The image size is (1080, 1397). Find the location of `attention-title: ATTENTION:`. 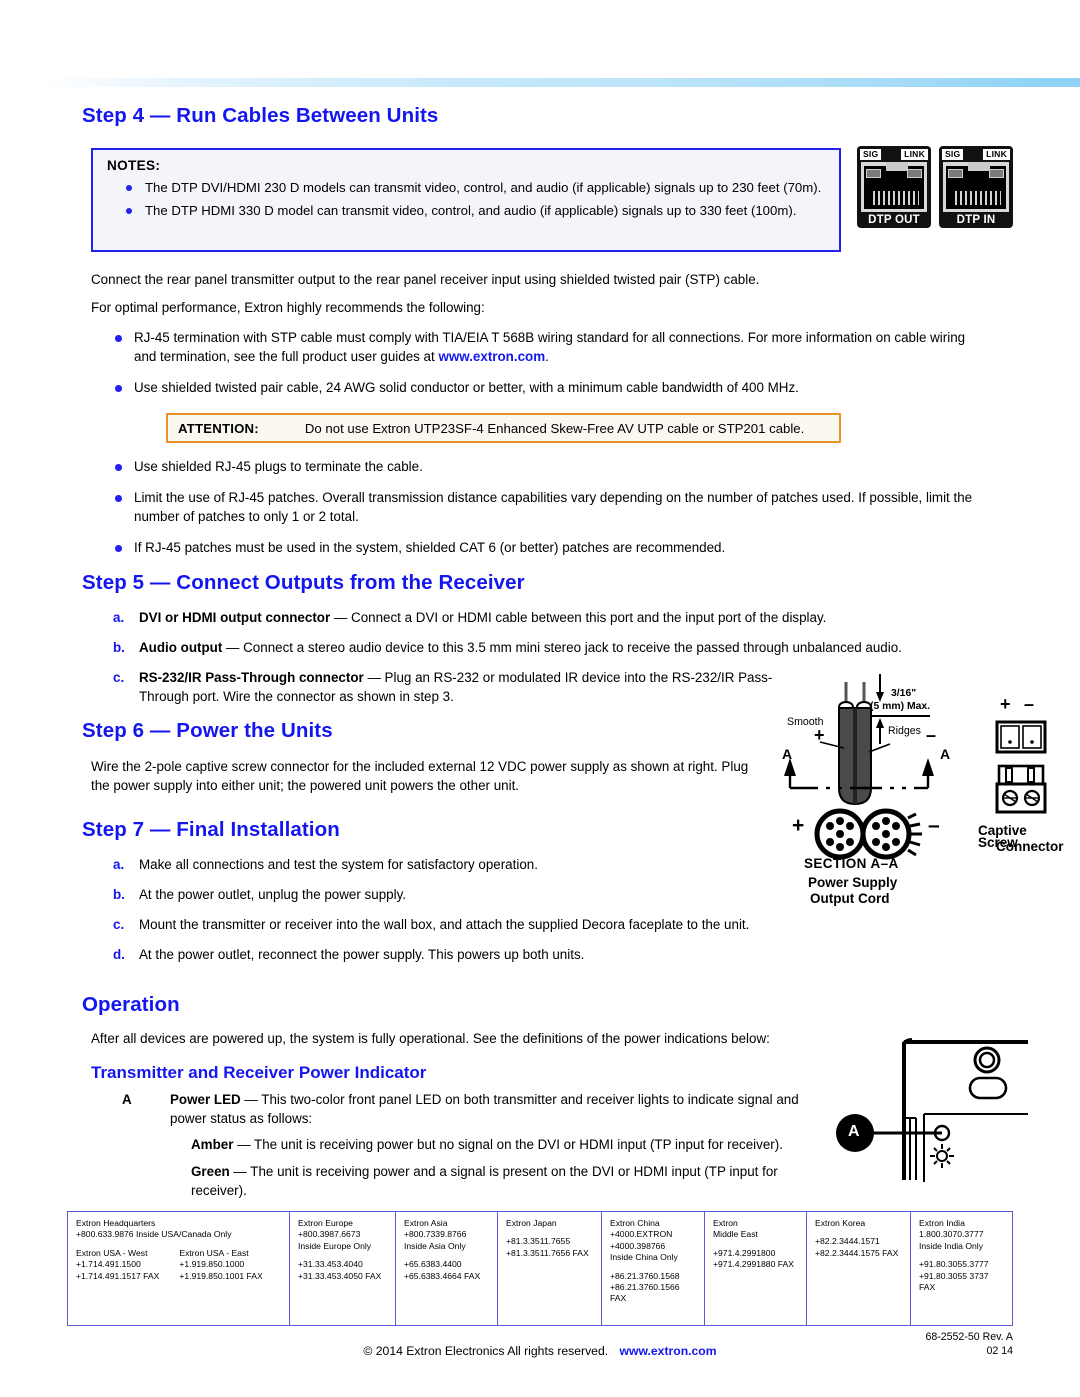

attention-title: ATTENTION: is located at coordinates (218, 428).